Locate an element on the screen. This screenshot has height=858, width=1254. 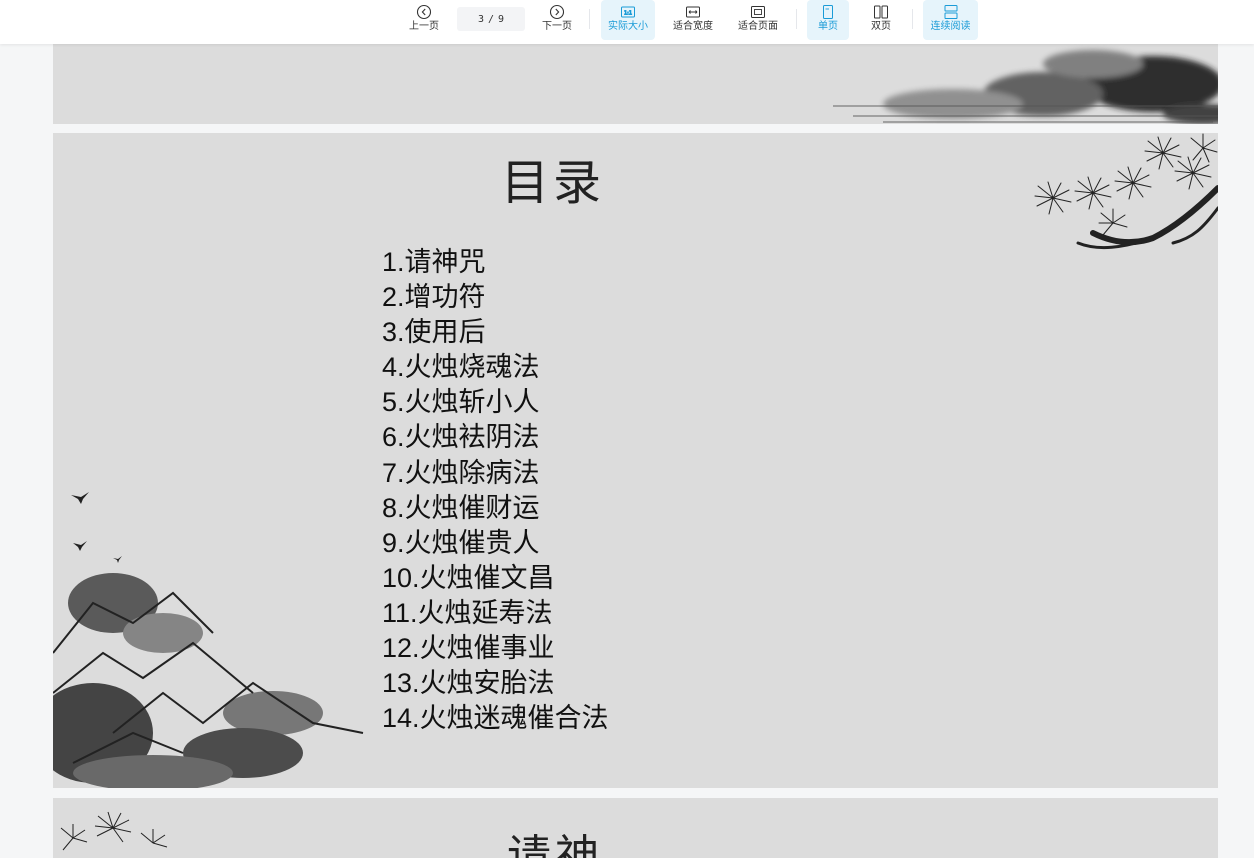
prev-page-button: 上一页 is located at coordinates (424, 20).